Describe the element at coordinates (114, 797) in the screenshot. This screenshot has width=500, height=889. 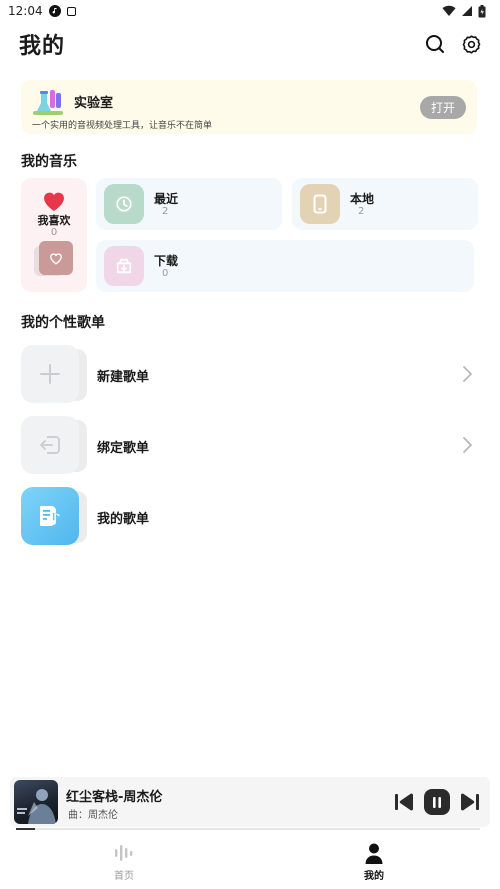
I see `track-title: 红尘客栈-周杰伦` at that location.